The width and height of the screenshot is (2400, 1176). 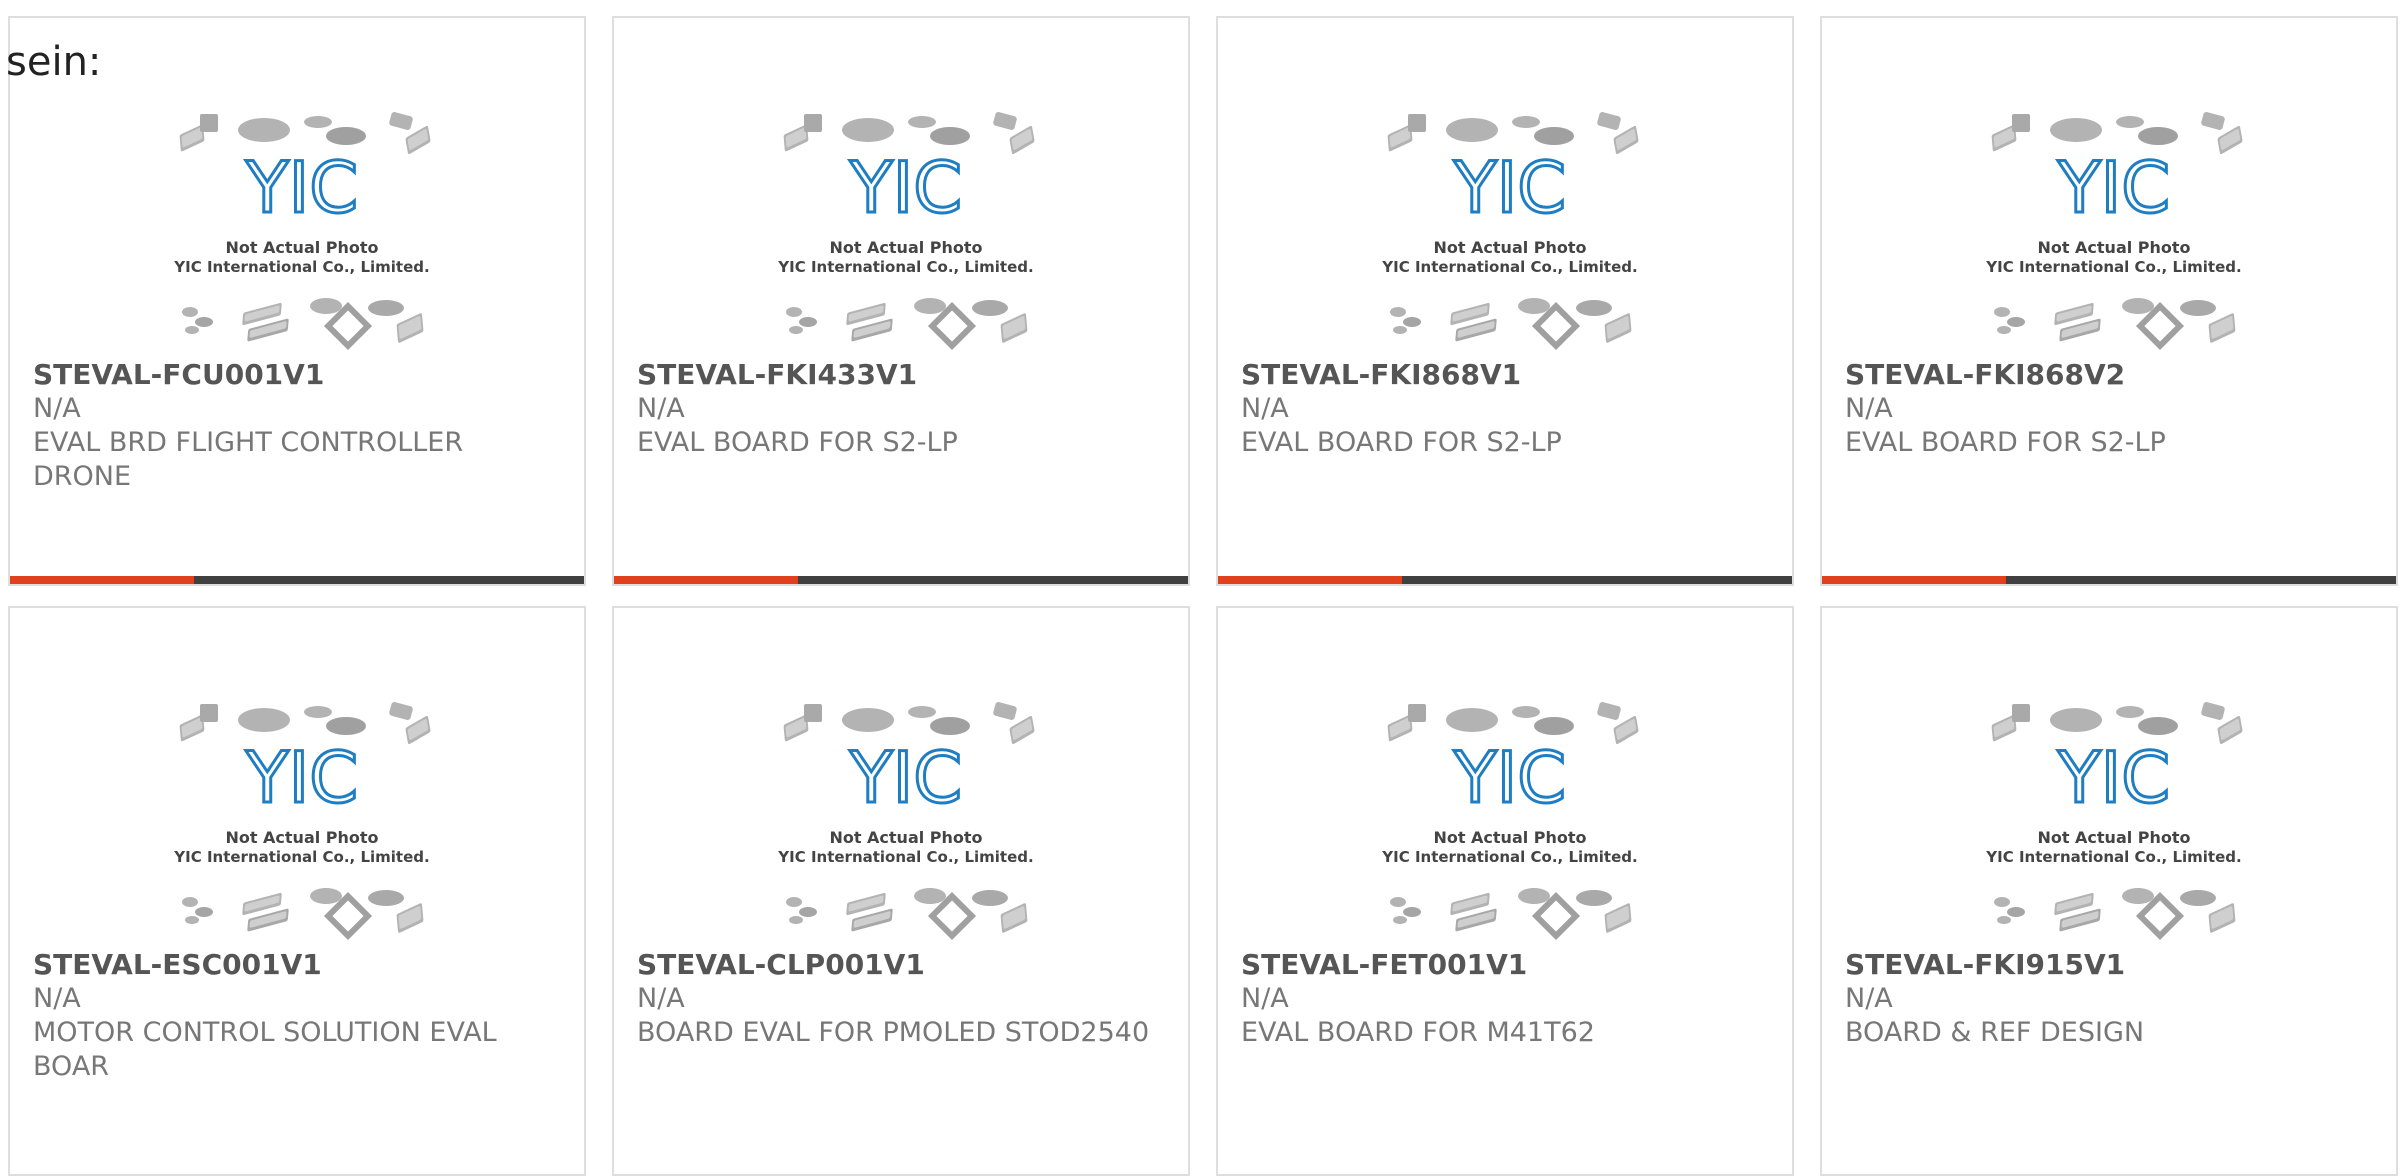 What do you see at coordinates (902, 965) in the screenshot?
I see `product-part-number: STEVAL-CLP001V1` at bounding box center [902, 965].